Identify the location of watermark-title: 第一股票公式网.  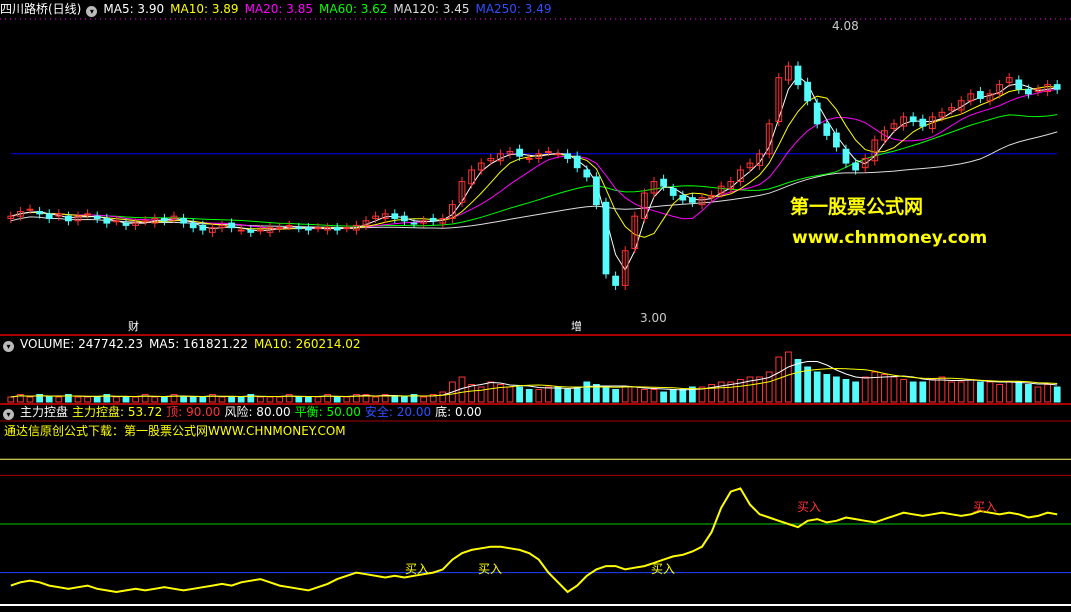
(857, 207).